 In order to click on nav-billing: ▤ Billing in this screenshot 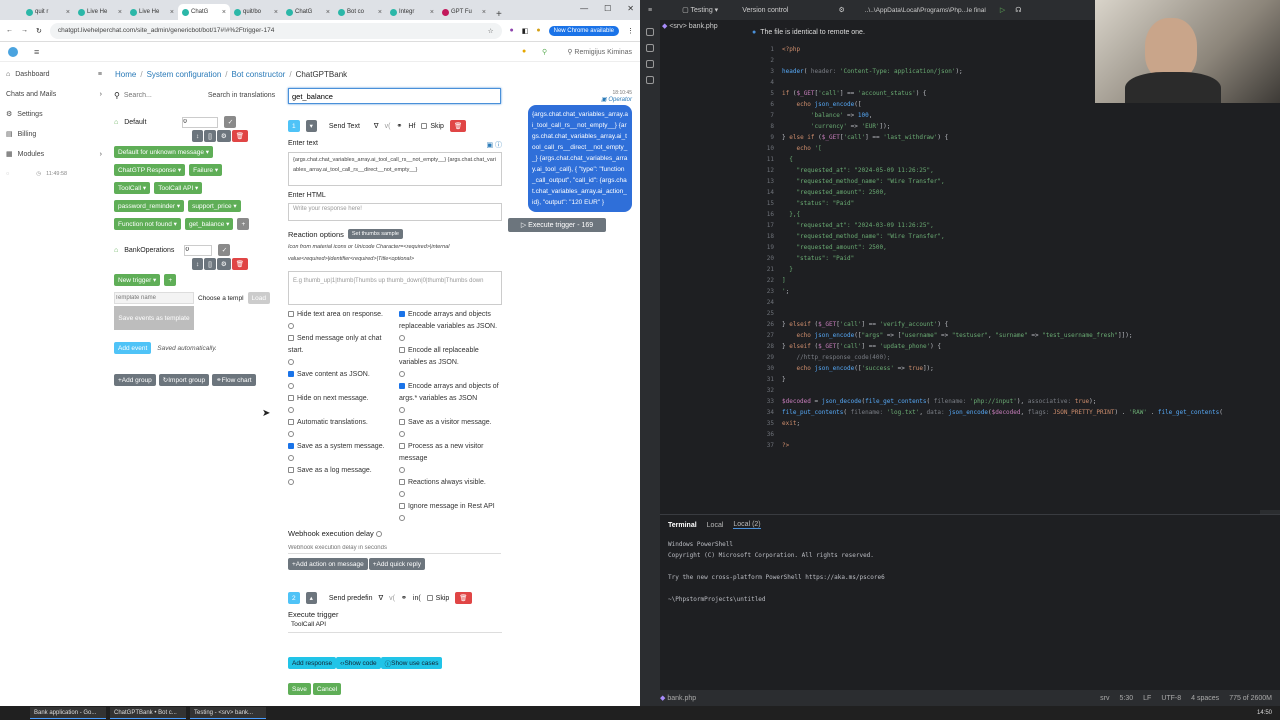, I will do `click(54, 134)`.